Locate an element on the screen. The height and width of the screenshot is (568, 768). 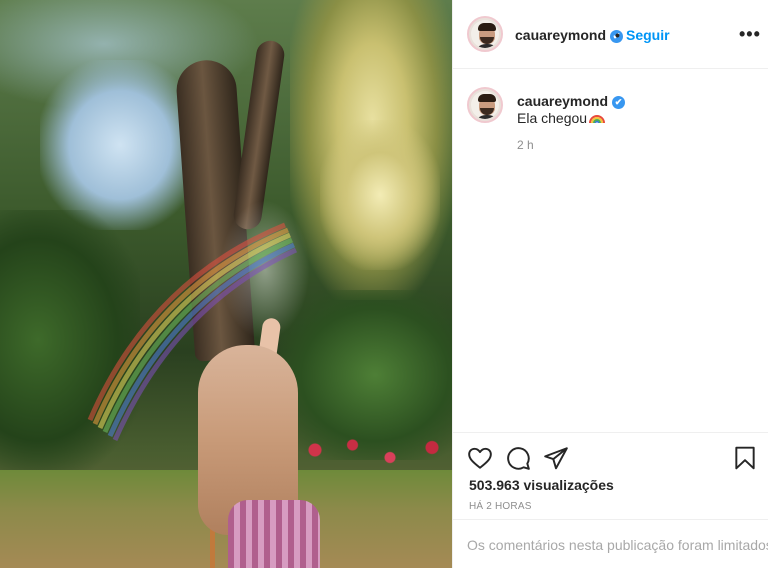
comment-icon is located at coordinates (518, 458).